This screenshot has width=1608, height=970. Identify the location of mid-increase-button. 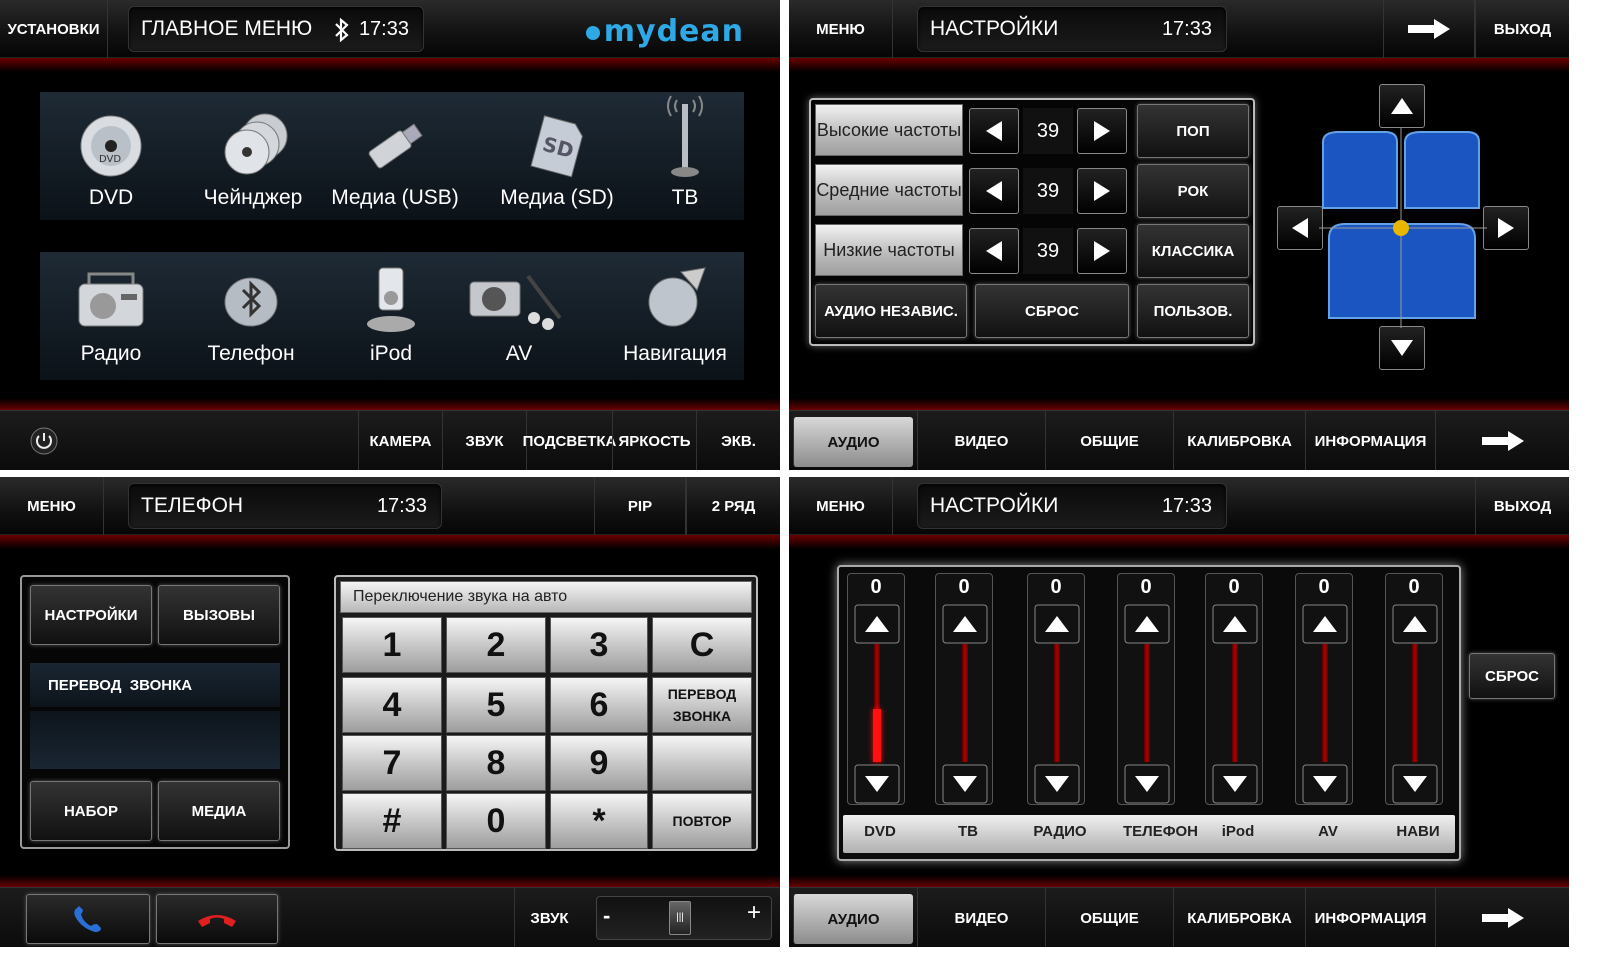
(1102, 191).